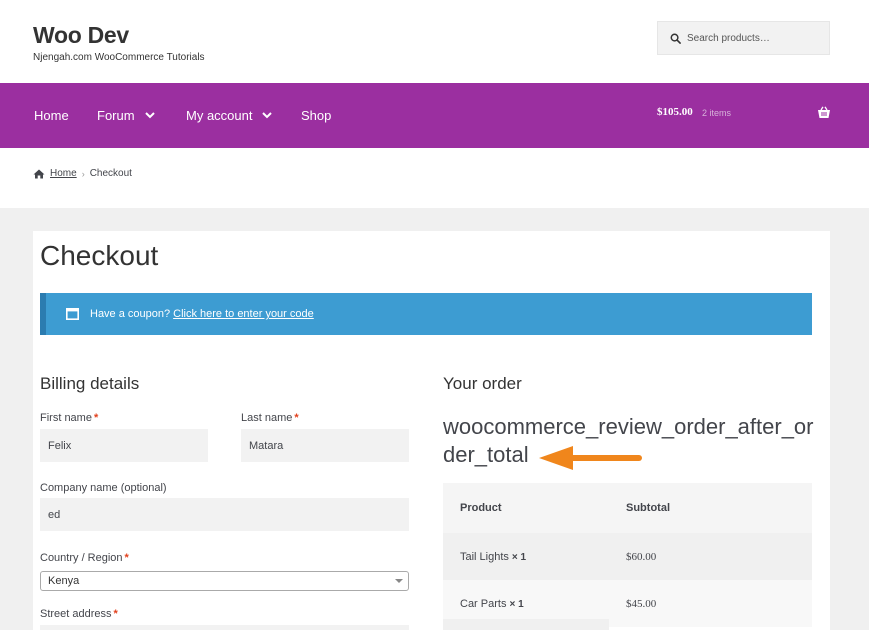 The height and width of the screenshot is (630, 869). What do you see at coordinates (219, 115) in the screenshot?
I see `nav-item-label: My account` at bounding box center [219, 115].